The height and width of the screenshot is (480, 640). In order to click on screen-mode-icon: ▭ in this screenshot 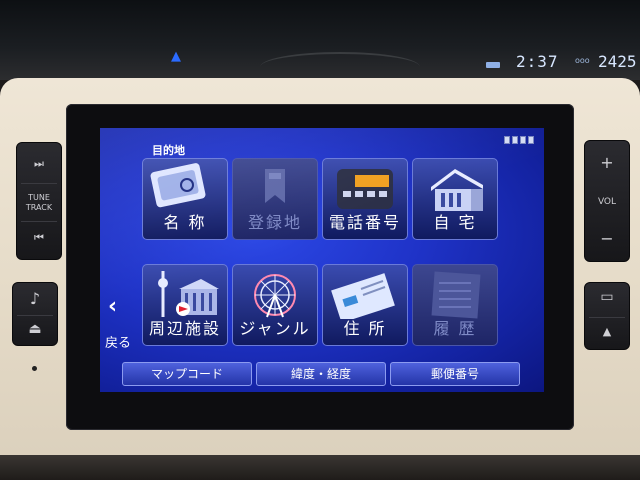, I will do `click(607, 297)`.